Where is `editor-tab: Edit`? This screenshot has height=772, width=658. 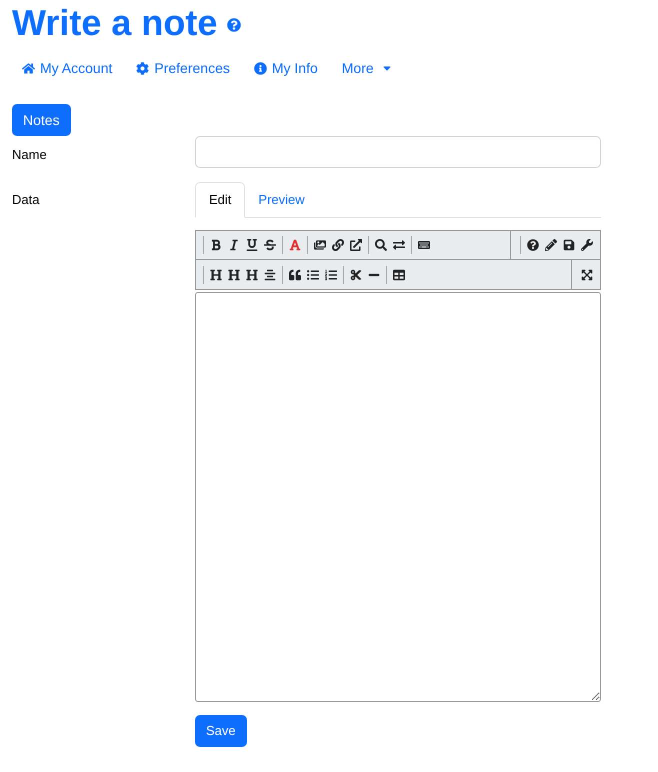
editor-tab: Edit is located at coordinates (220, 200).